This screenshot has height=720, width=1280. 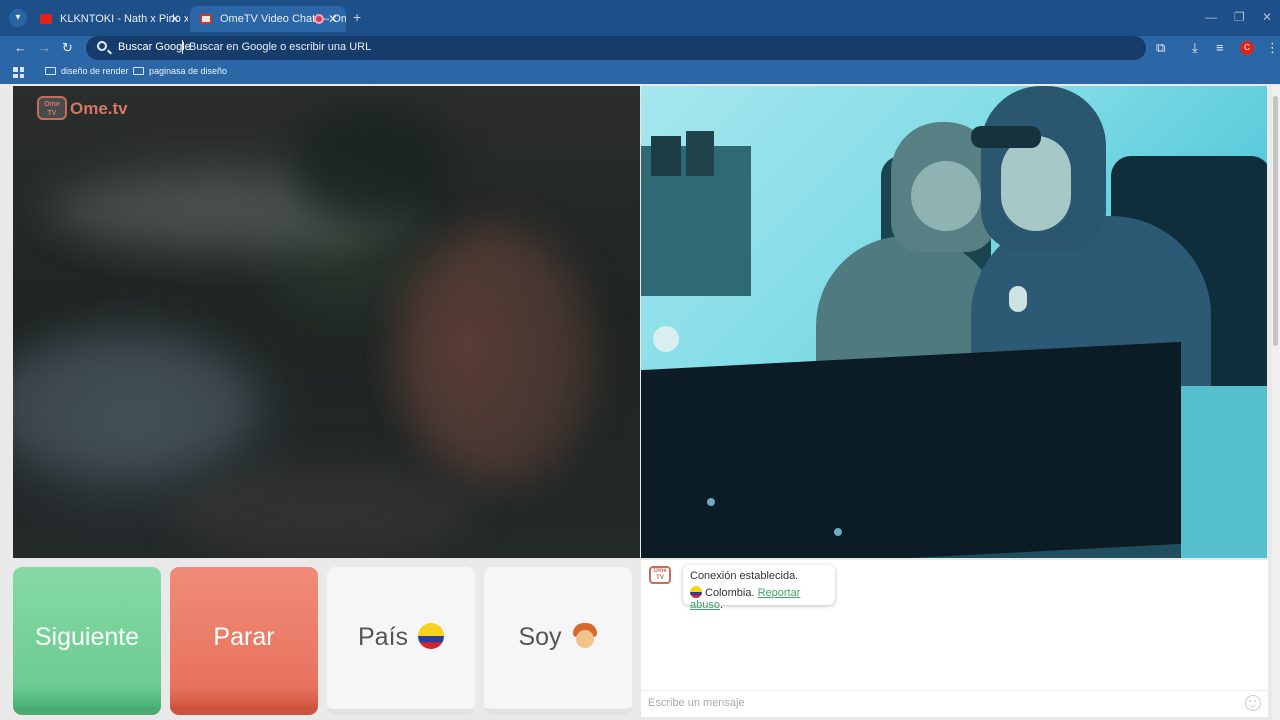 I want to click on new-tab-button: +, so click(x=357, y=17).